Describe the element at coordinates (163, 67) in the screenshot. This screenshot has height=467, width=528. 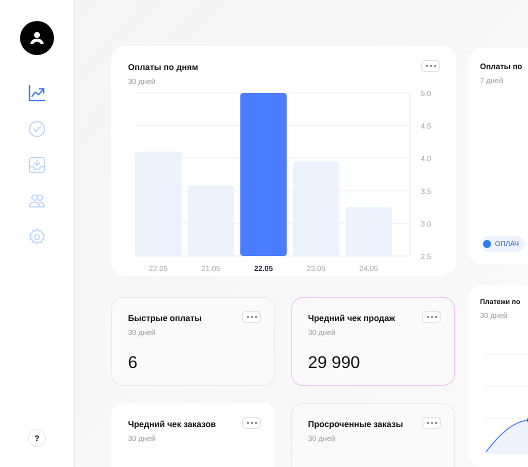
I see `card-title: Оплаты по дням` at that location.